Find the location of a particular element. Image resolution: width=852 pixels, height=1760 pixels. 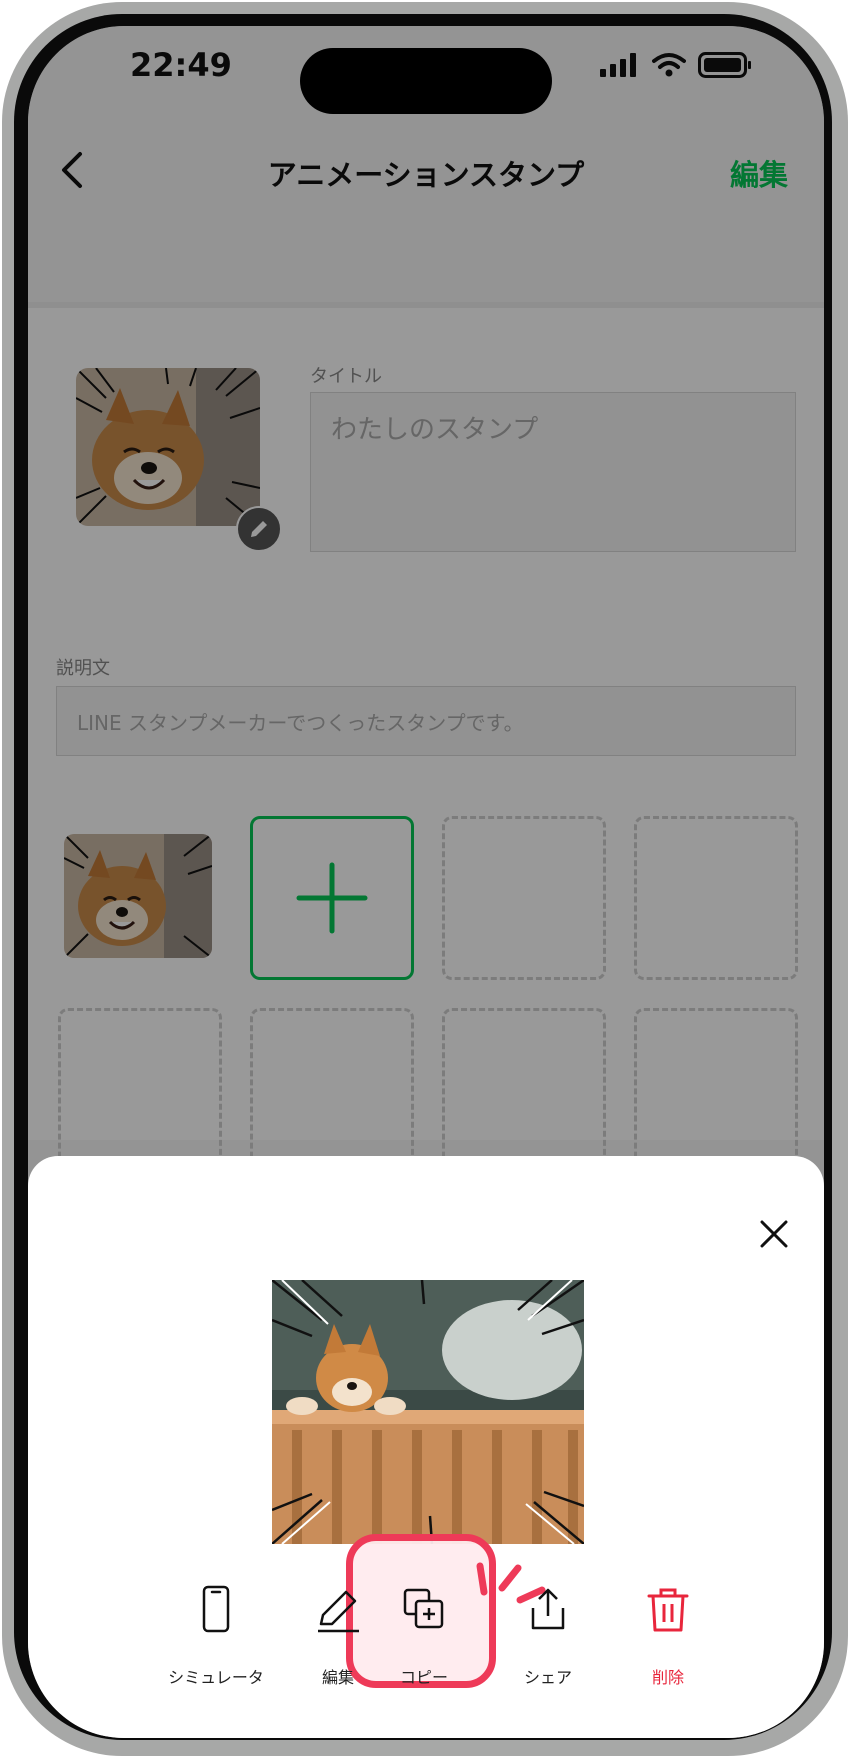

dynamic-island is located at coordinates (426, 81).